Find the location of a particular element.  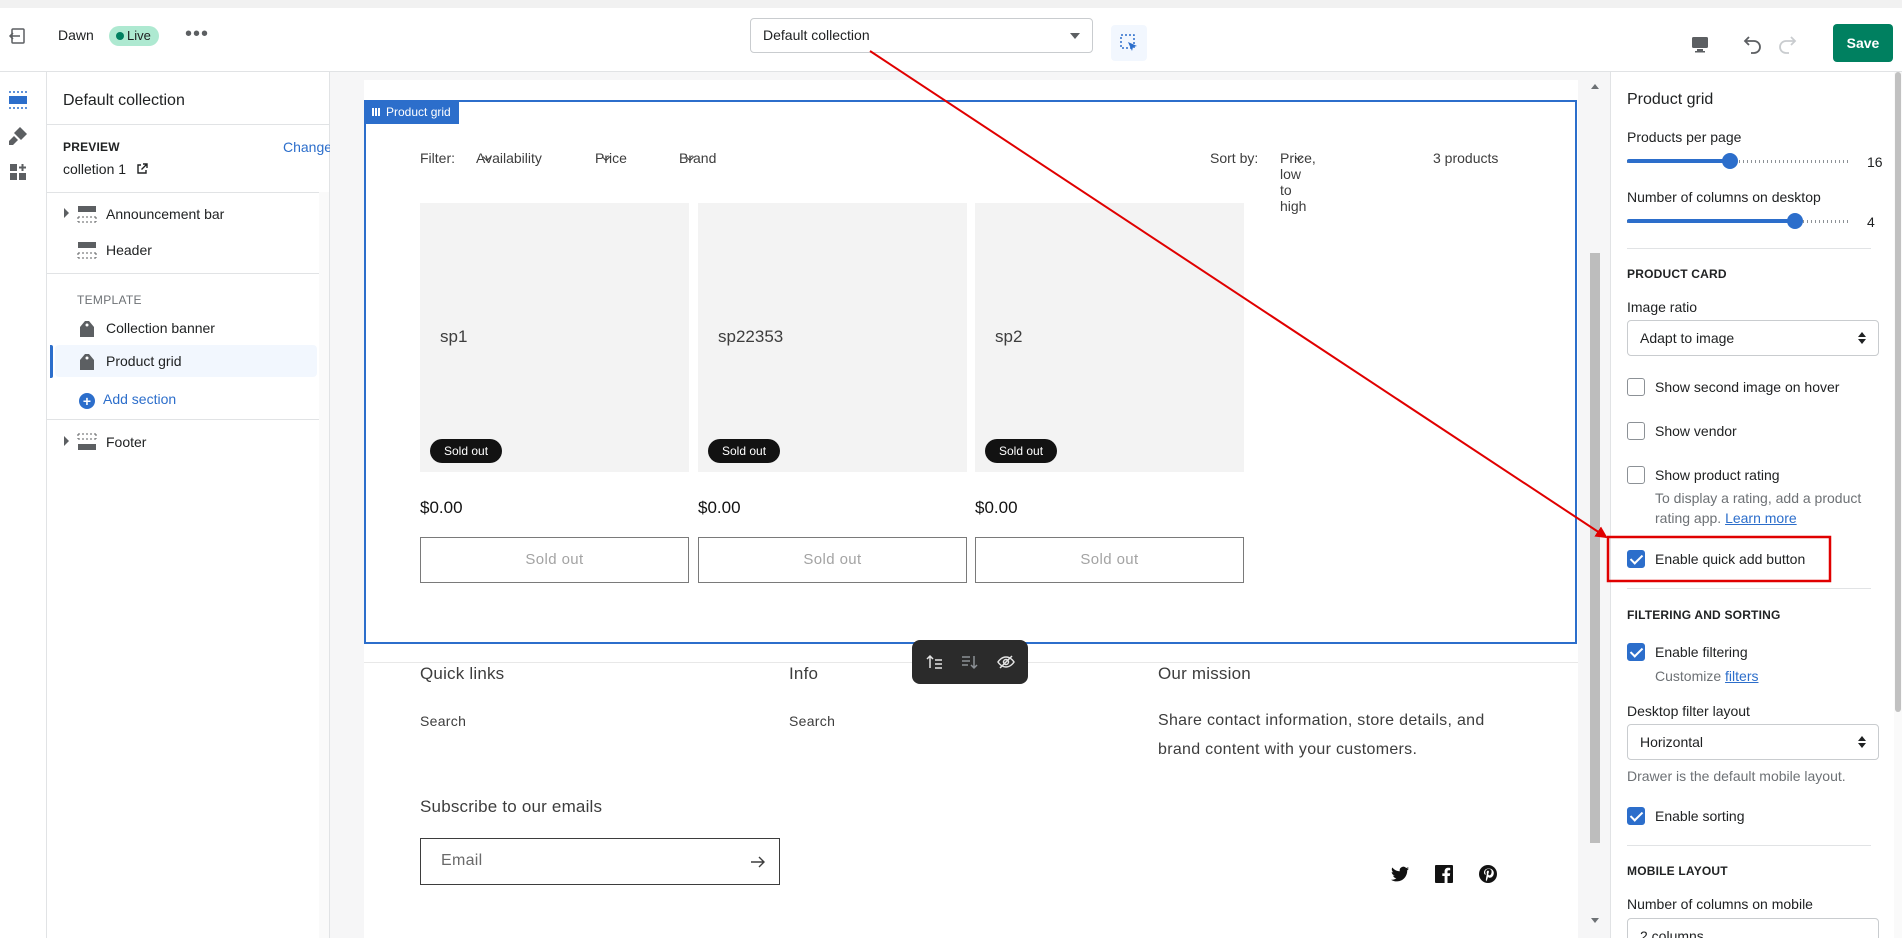

enable-sorting-checkbox: Enable sorting is located at coordinates (1757, 817).